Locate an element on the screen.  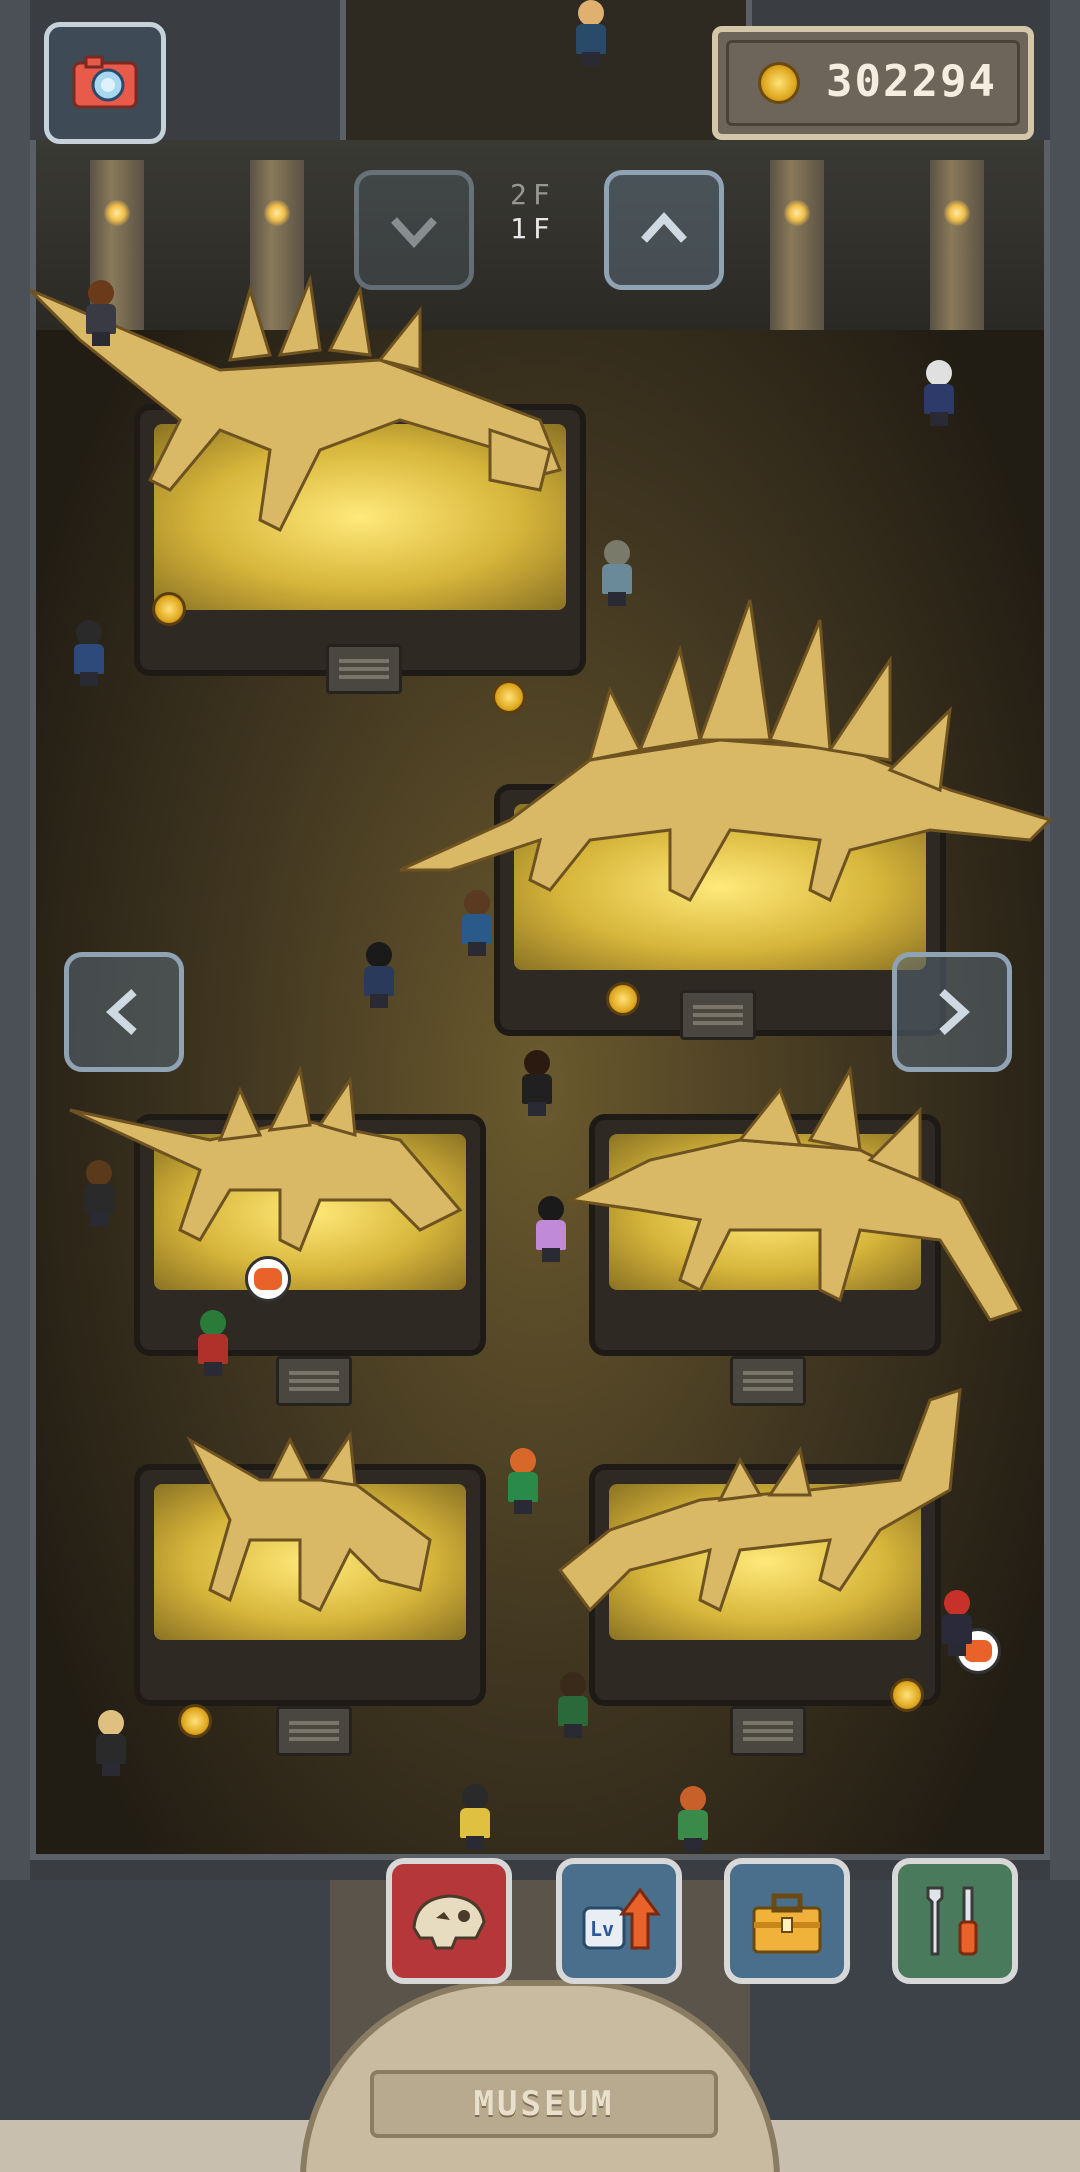
floor-up-button is located at coordinates (664, 230).